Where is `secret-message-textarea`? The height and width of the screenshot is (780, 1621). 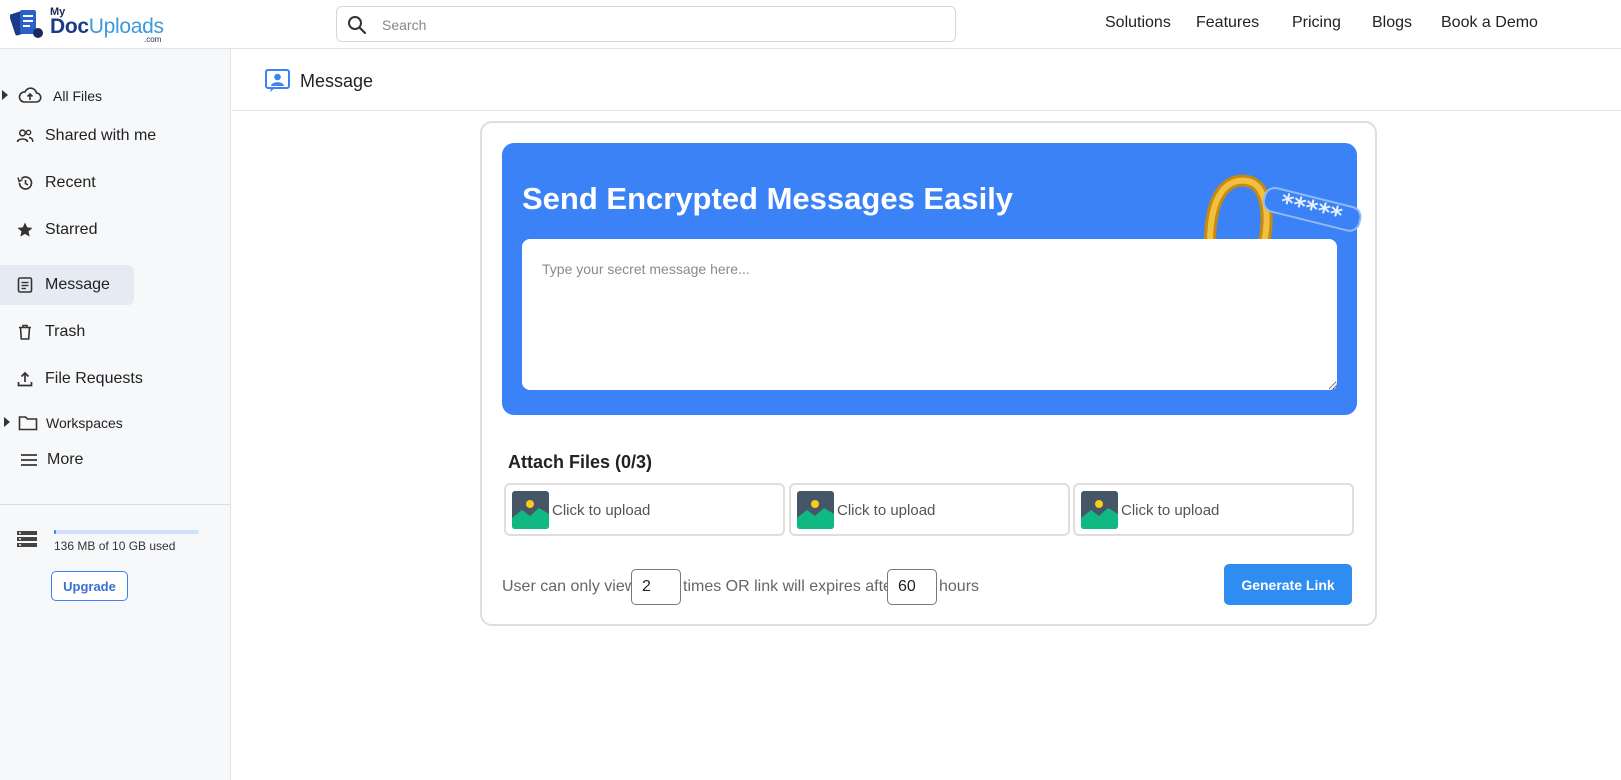
secret-message-textarea is located at coordinates (929, 314).